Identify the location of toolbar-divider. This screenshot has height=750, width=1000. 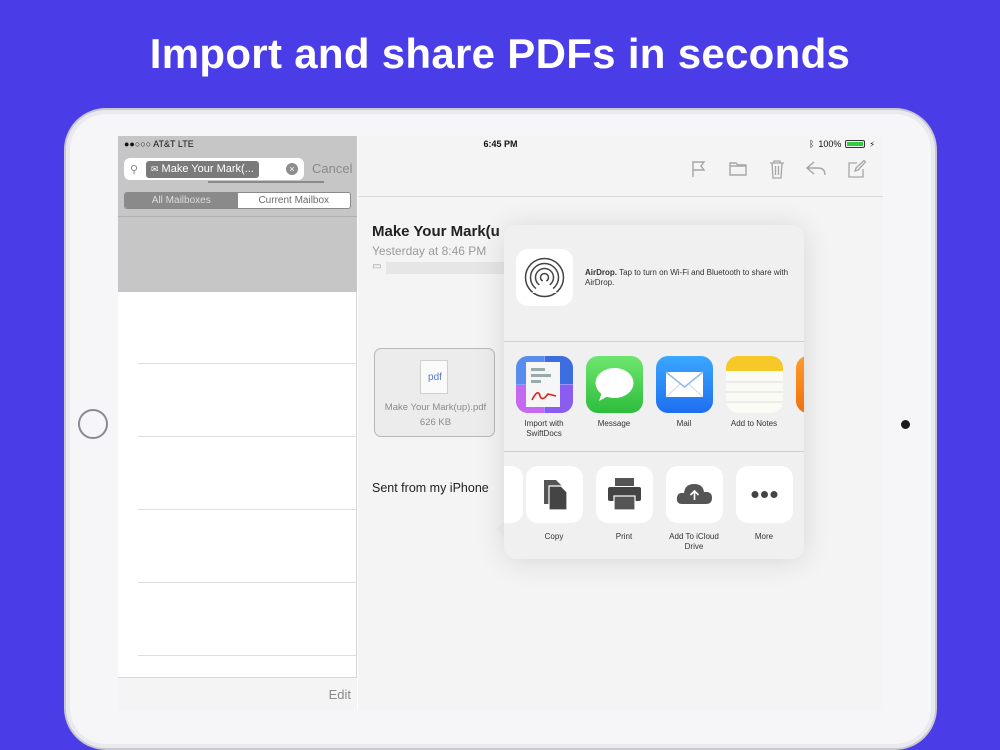
(620, 196).